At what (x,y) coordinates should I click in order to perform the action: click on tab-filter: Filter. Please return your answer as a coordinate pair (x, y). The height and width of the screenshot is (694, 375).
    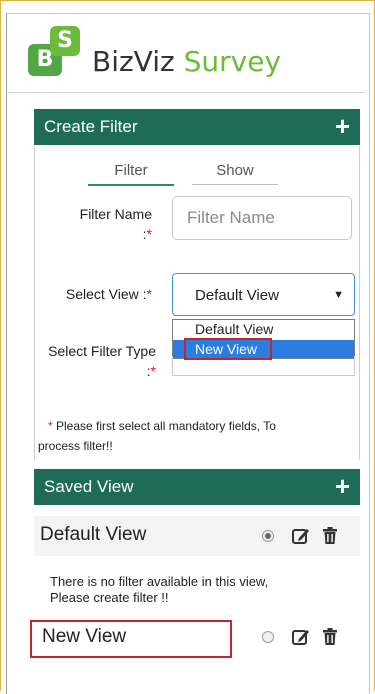
    Looking at the image, I should click on (131, 174).